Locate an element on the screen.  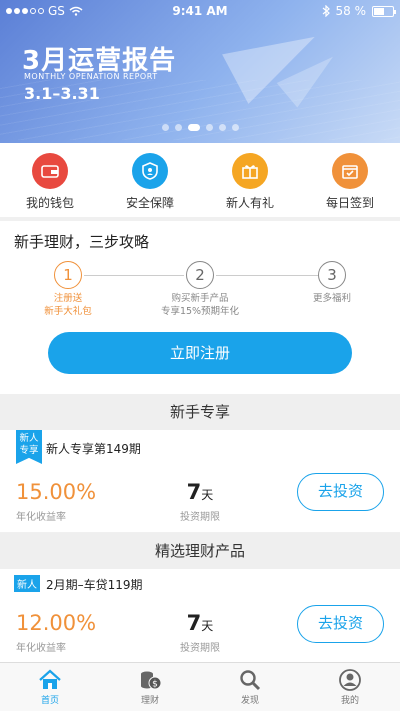
quick-item-security: 安全保障 is located at coordinates (150, 180).